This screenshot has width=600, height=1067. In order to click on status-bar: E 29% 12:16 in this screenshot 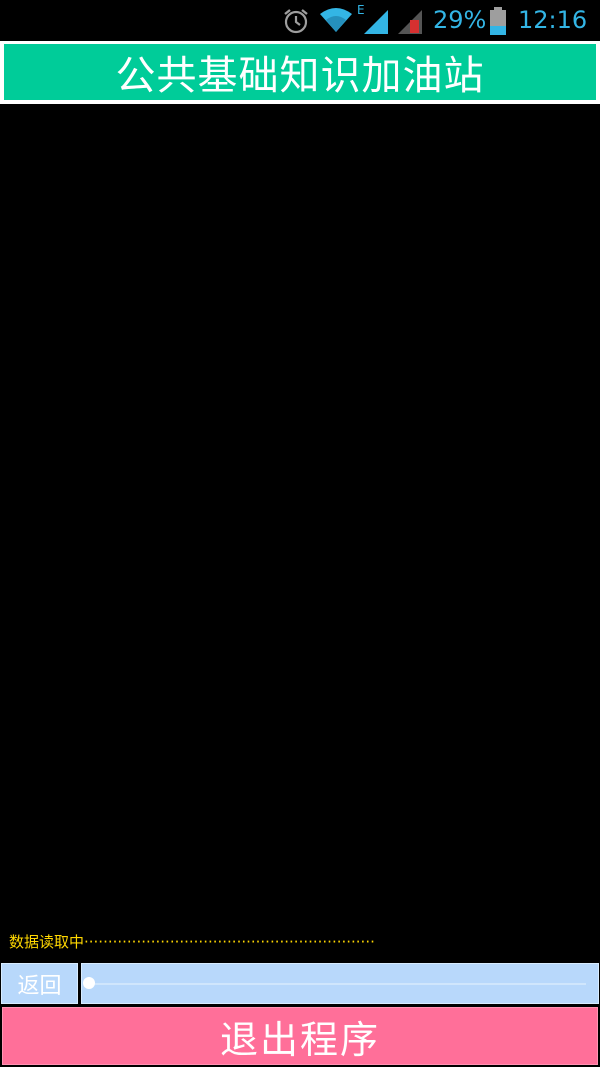, I will do `click(300, 20)`.